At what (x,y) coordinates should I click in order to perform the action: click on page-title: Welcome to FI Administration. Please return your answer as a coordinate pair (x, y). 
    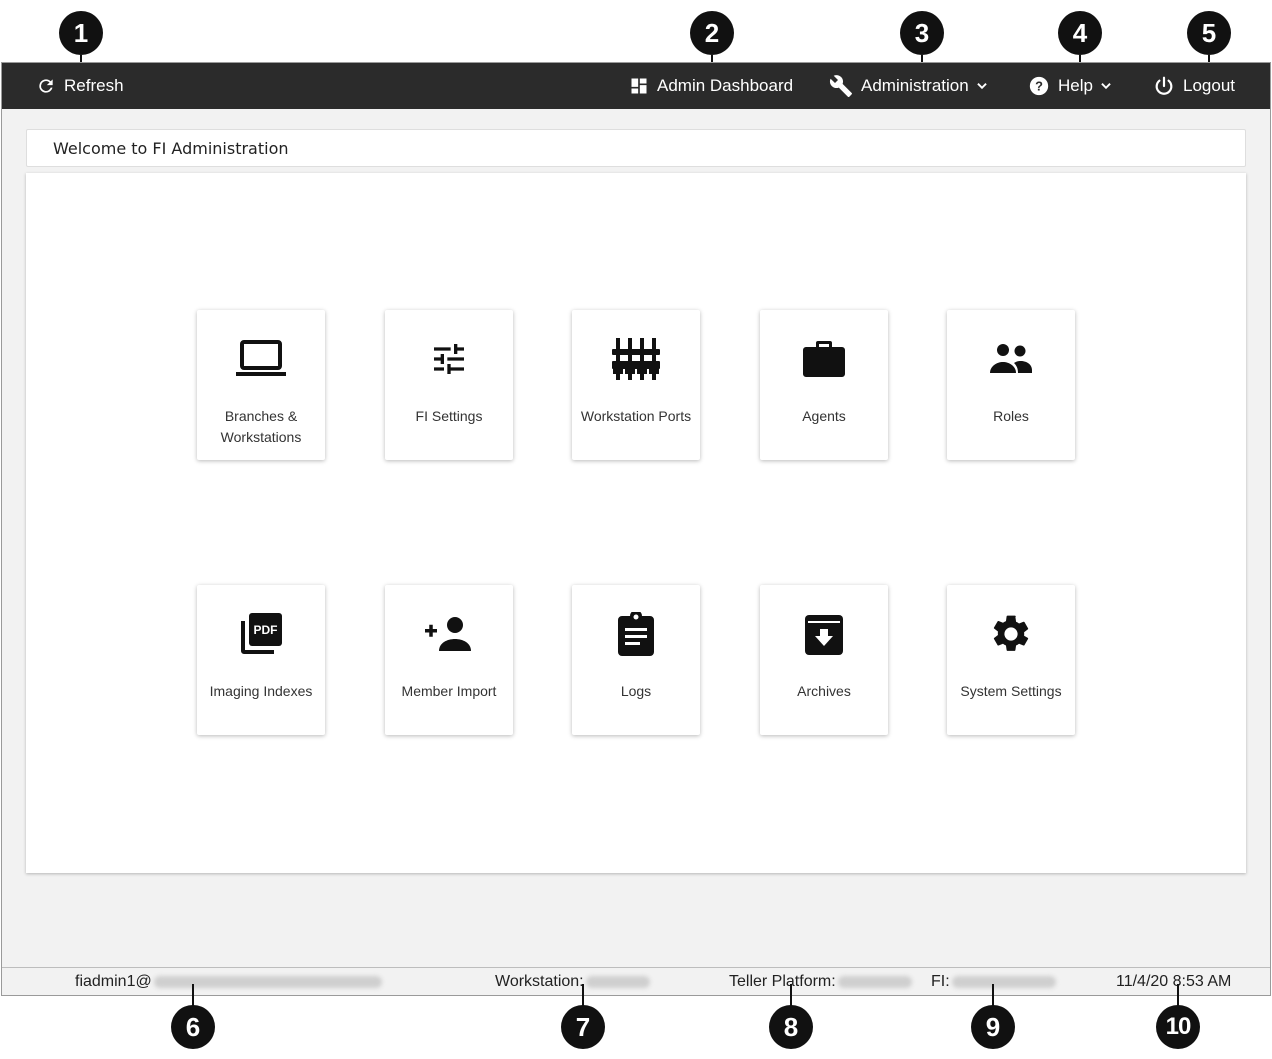
    Looking at the image, I should click on (171, 148).